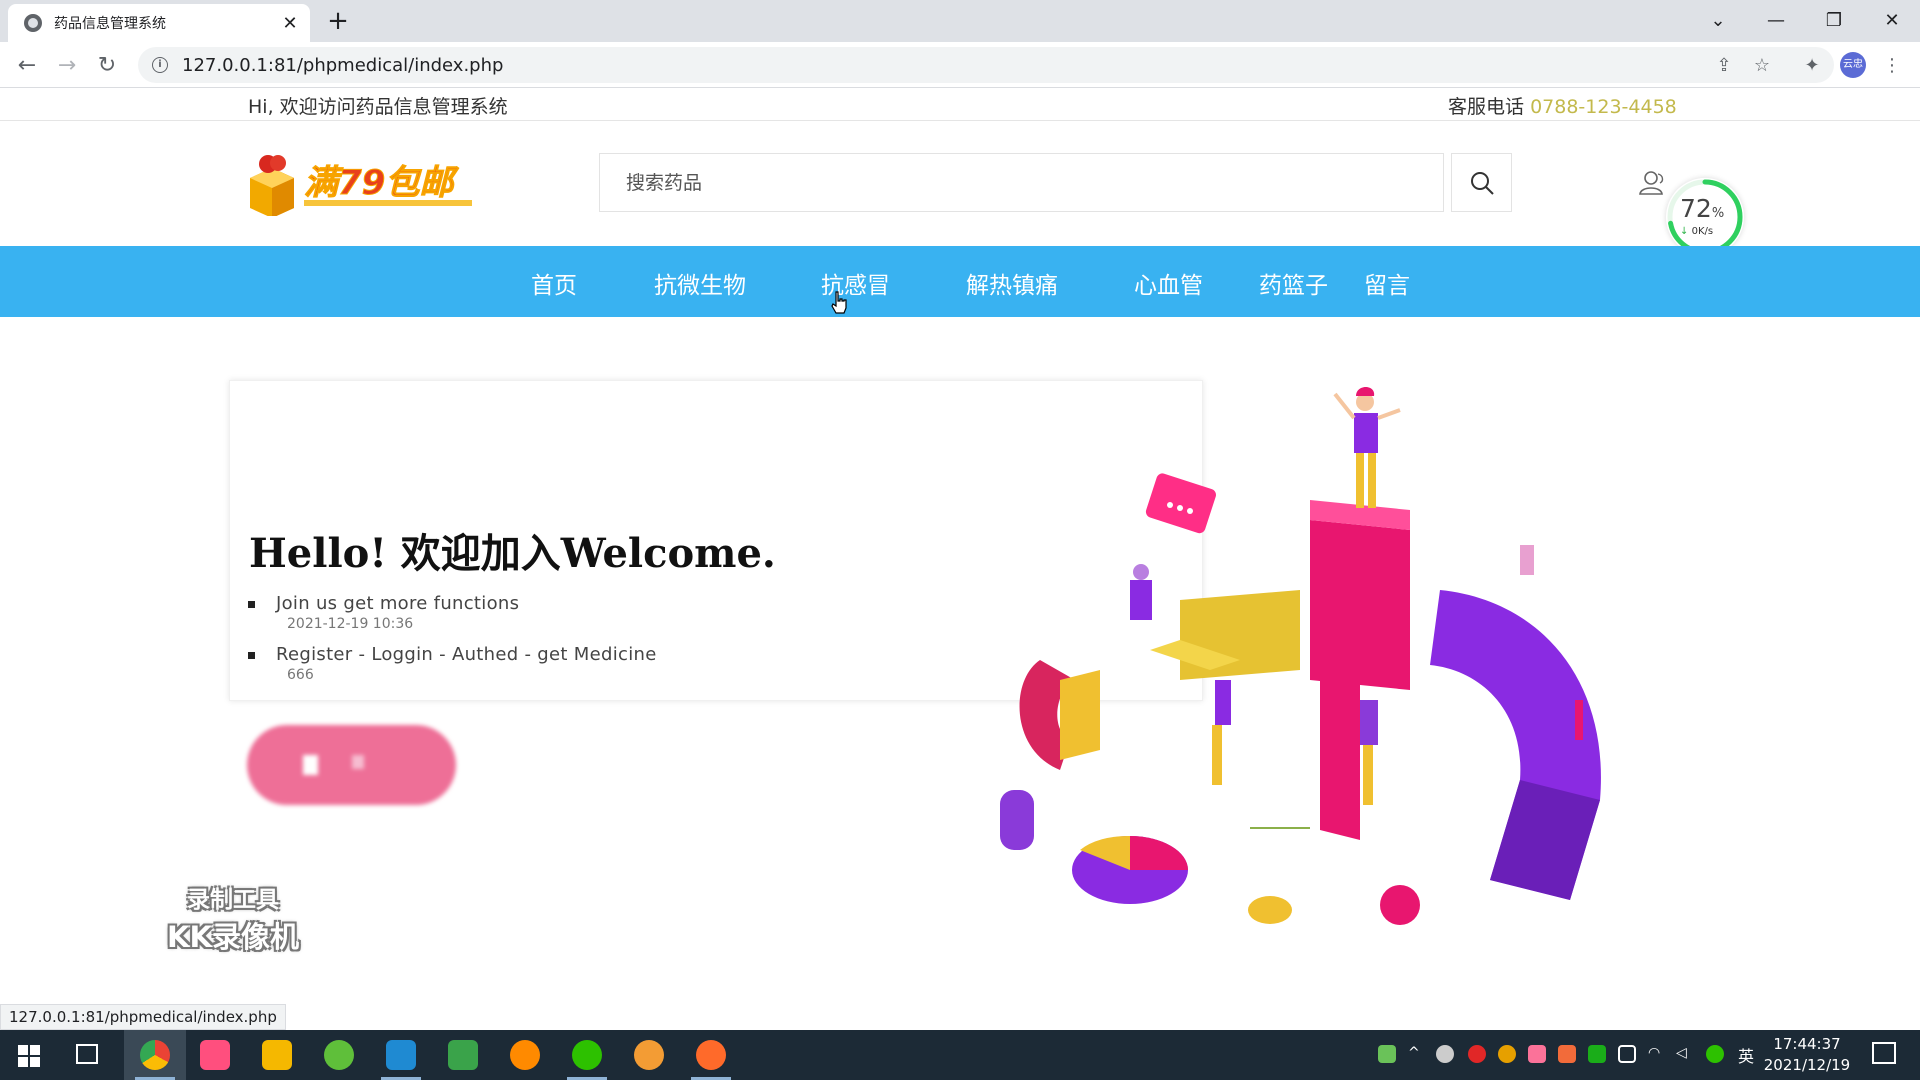  I want to click on logo-text: 满79包邮, so click(381, 183).